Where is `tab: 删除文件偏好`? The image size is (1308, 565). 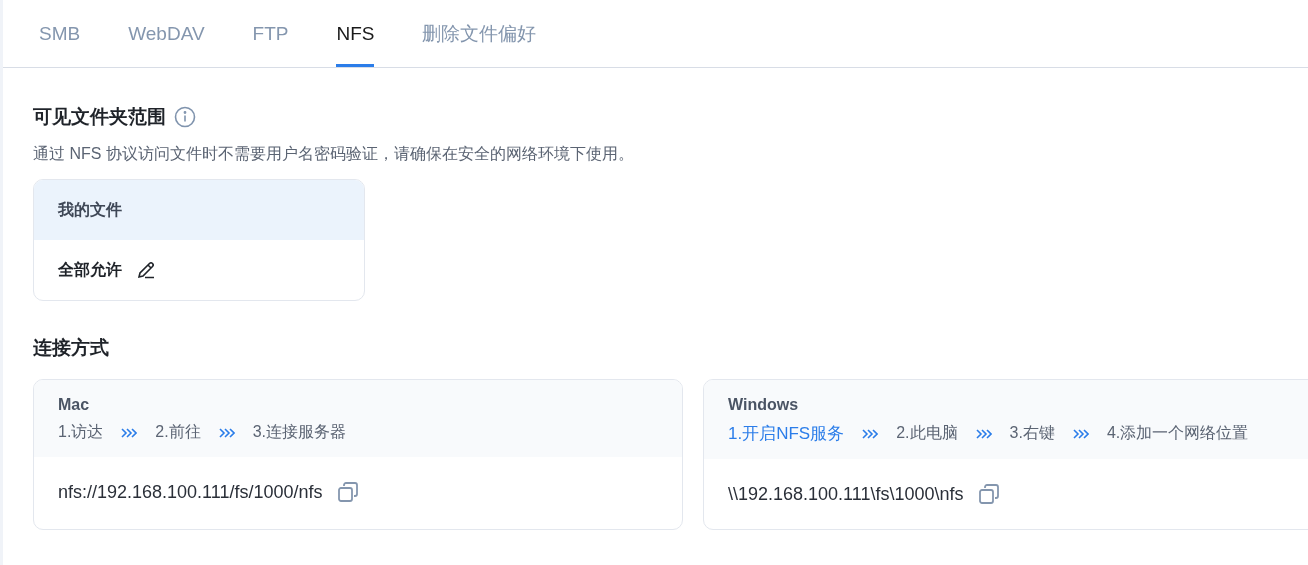 tab: 删除文件偏好 is located at coordinates (479, 33).